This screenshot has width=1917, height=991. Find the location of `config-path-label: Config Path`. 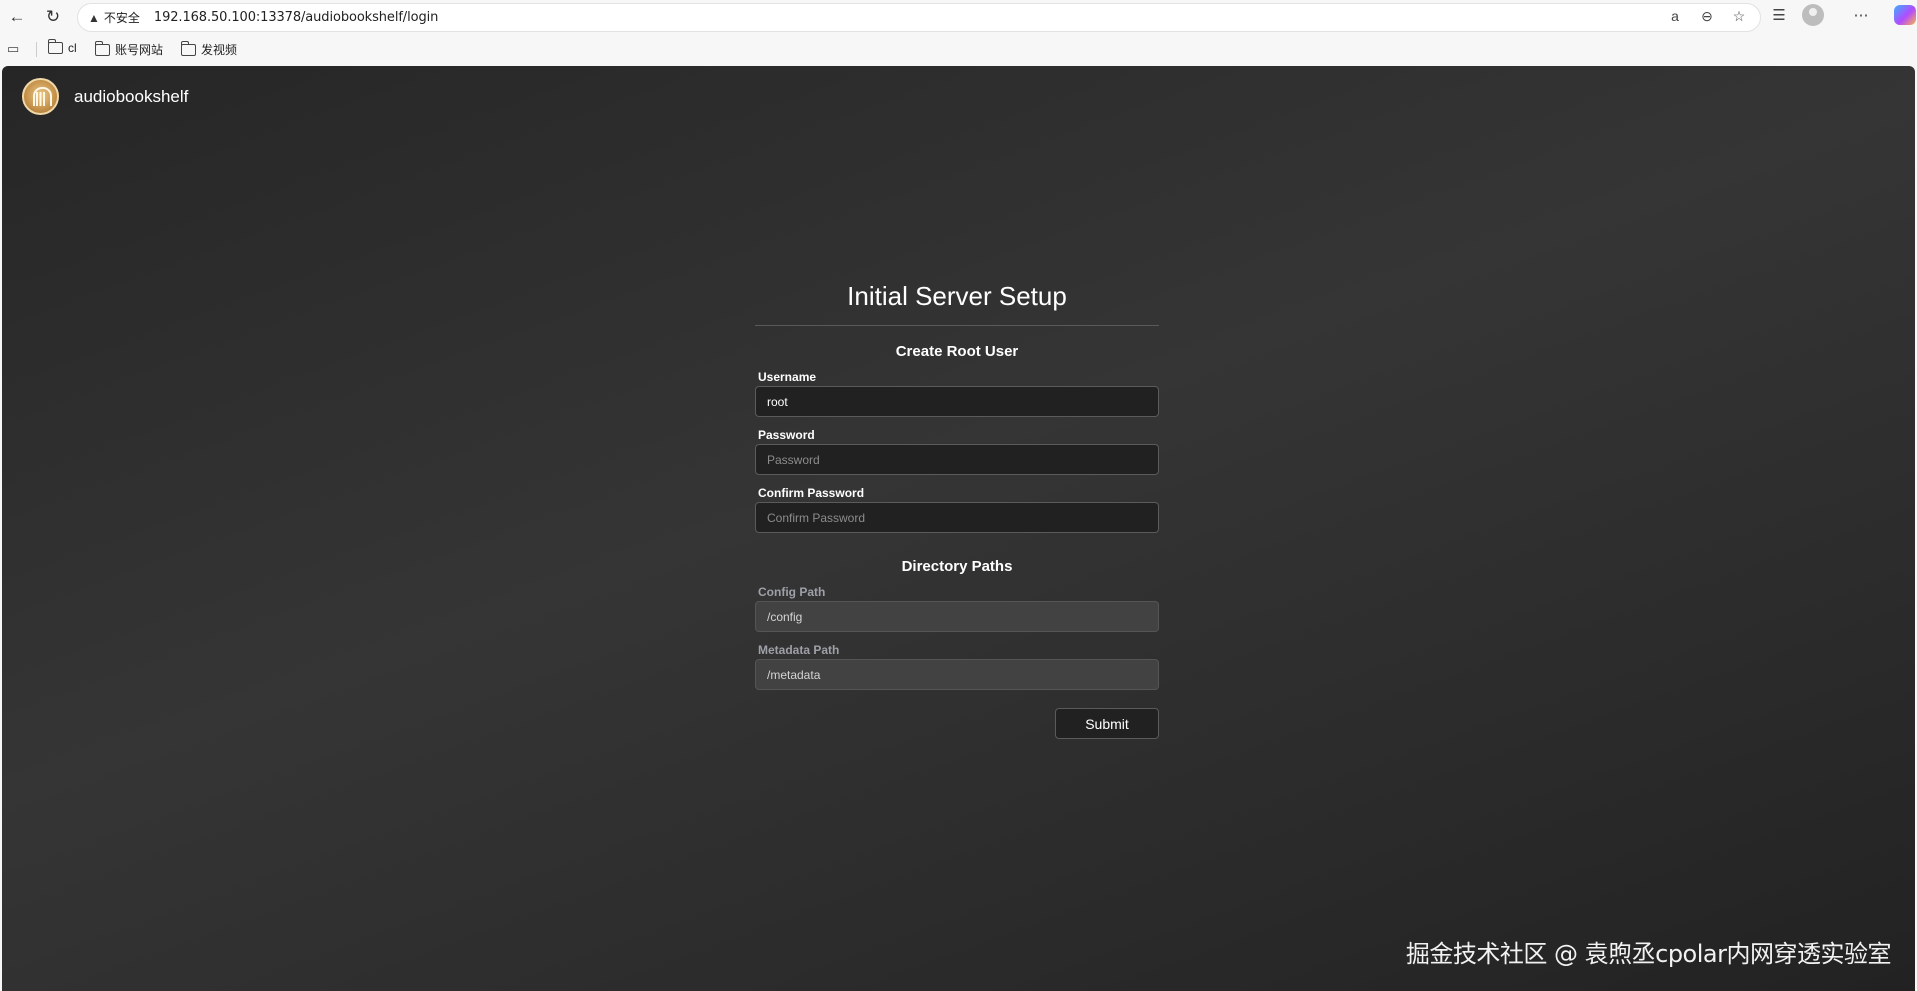

config-path-label: Config Path is located at coordinates (792, 592).